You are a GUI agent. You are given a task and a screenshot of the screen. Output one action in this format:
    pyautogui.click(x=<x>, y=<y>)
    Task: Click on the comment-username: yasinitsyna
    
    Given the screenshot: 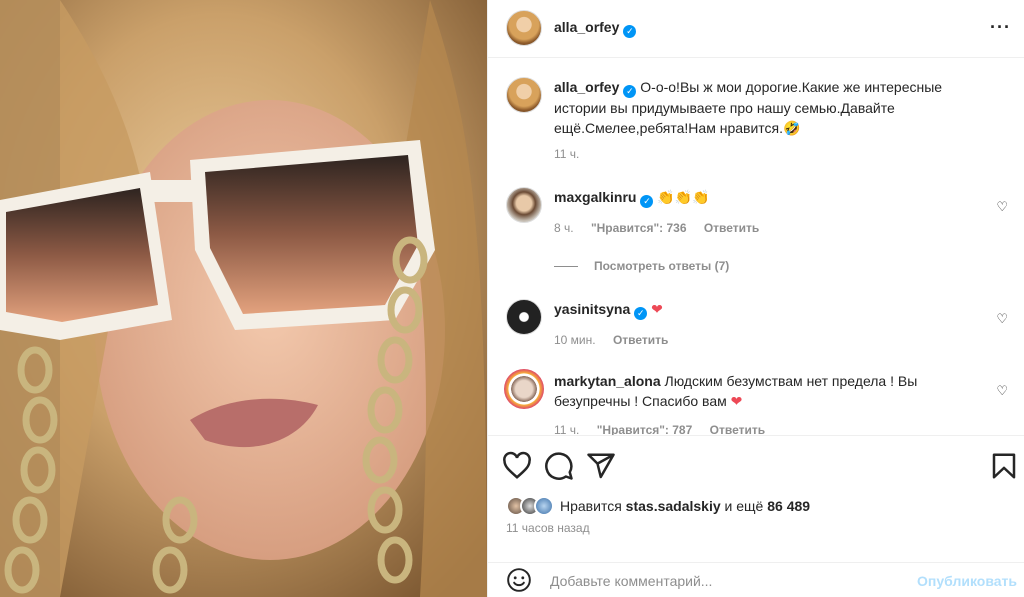 What is the action you would take?
    pyautogui.click(x=592, y=309)
    